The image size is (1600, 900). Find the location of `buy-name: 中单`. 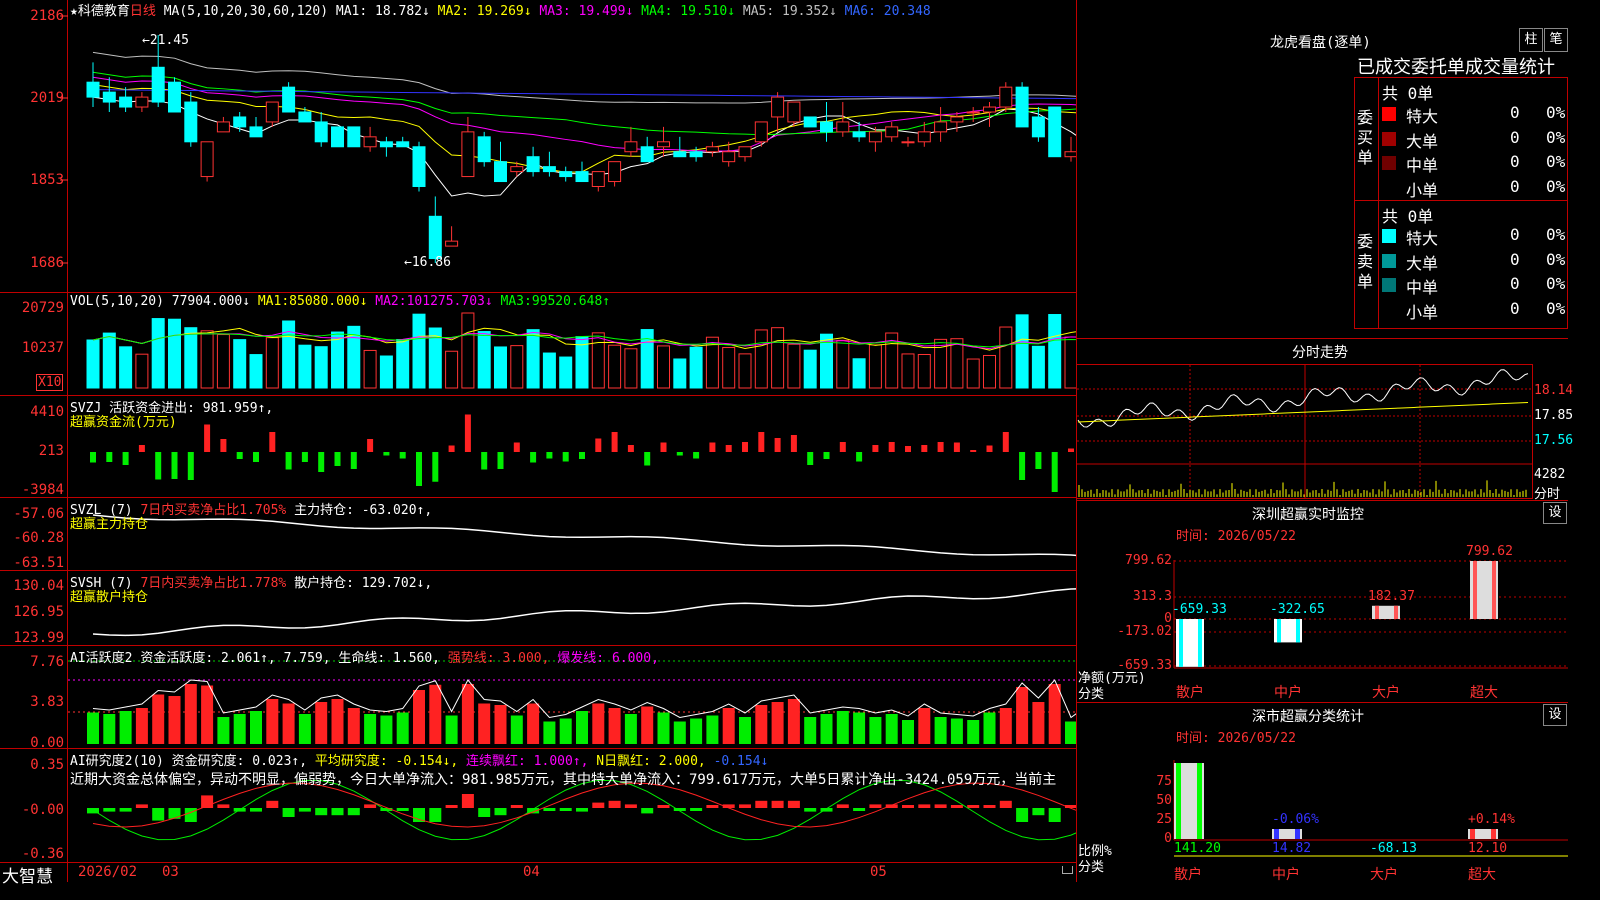

buy-name: 中单 is located at coordinates (1422, 165).